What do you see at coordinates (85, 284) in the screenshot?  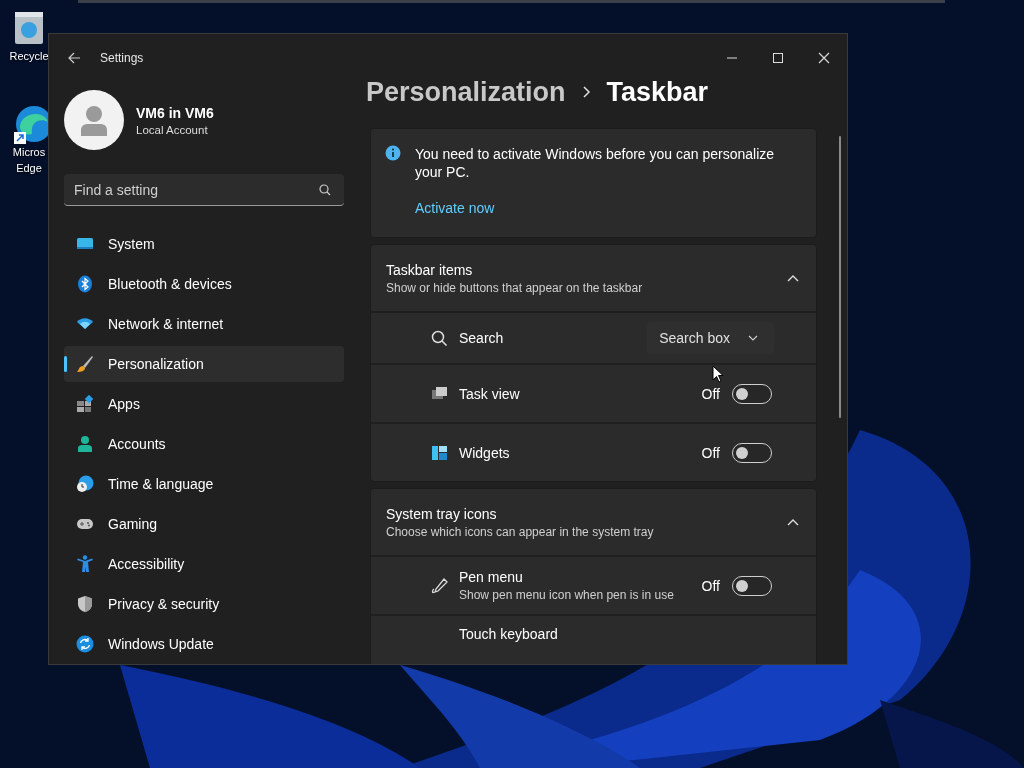 I see `bluetooth-icon` at bounding box center [85, 284].